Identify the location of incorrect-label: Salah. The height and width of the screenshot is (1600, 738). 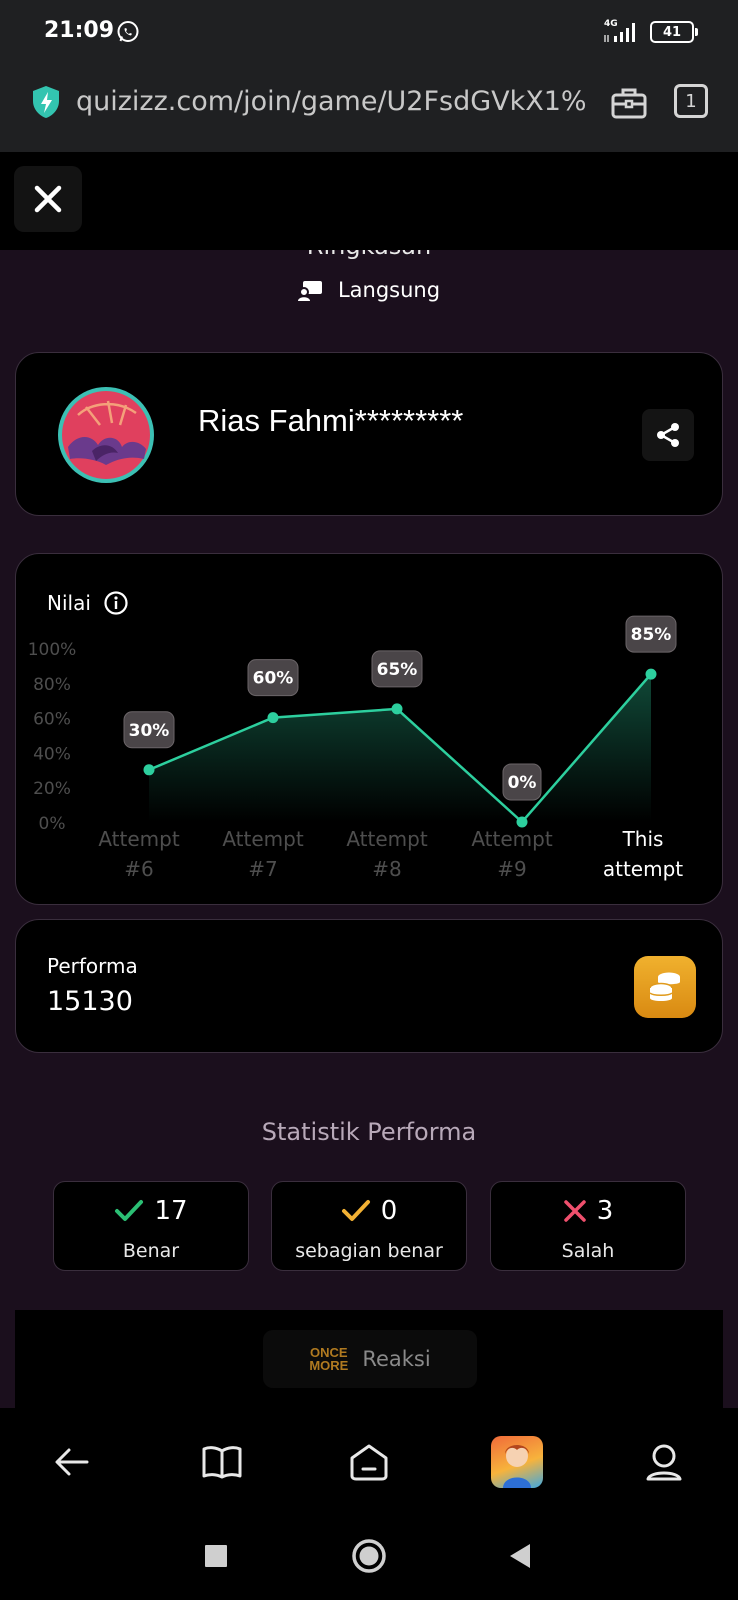
(588, 1251).